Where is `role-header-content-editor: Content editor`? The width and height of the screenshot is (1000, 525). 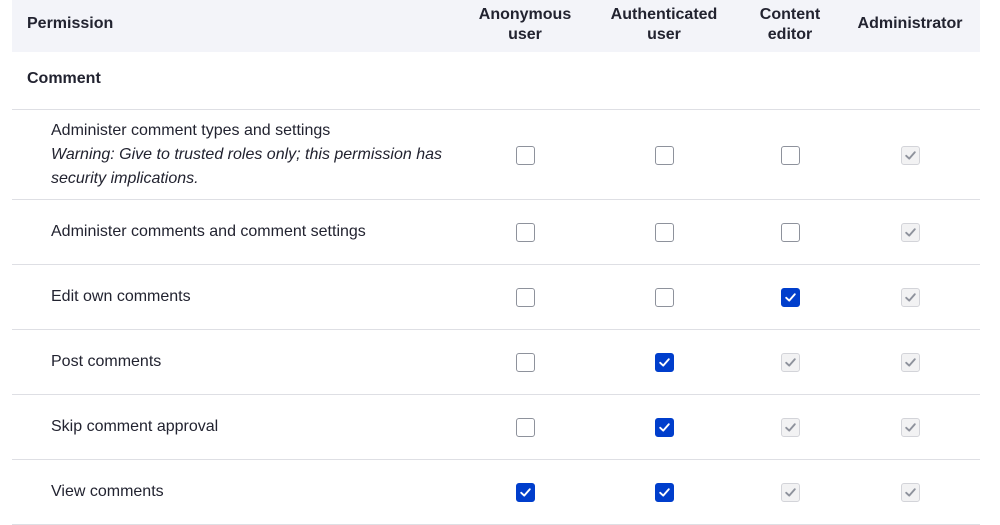
role-header-content-editor: Content editor is located at coordinates (790, 25).